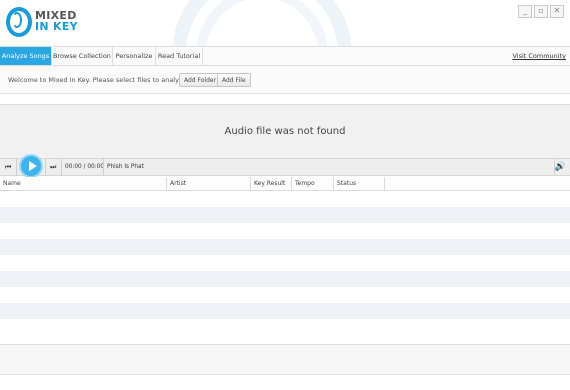 The height and width of the screenshot is (390, 570). What do you see at coordinates (557, 11) in the screenshot?
I see `close-button: ✕` at bounding box center [557, 11].